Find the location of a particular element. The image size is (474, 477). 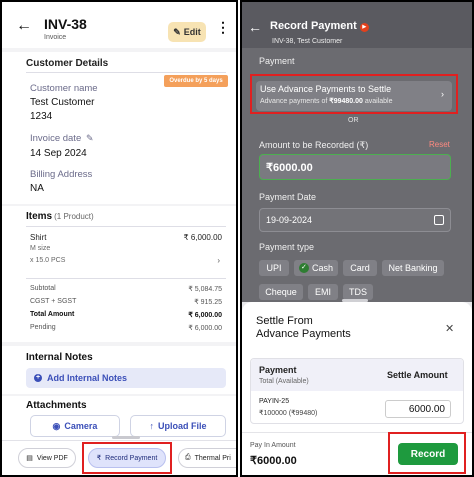

upload-icon: ↑ is located at coordinates (151, 426).